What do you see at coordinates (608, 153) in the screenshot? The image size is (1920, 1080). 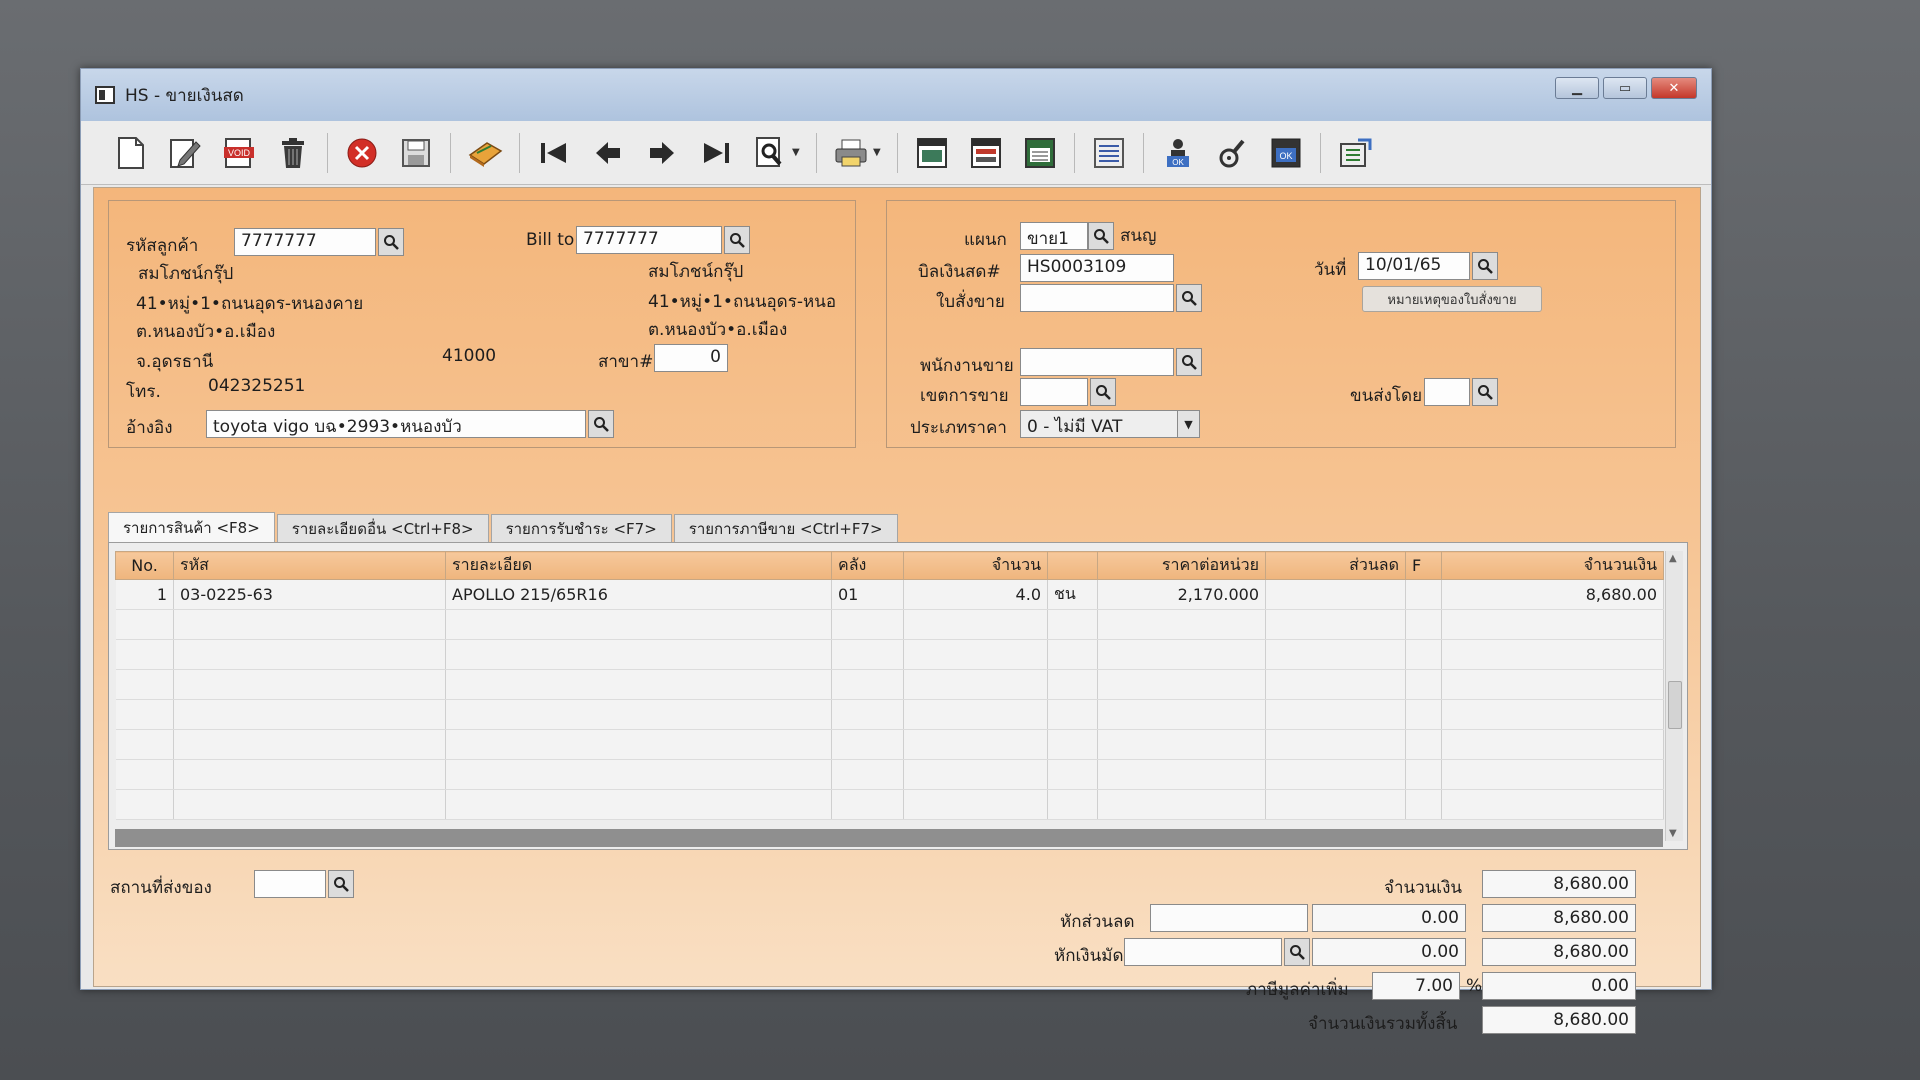 I see `prev-record-icon` at bounding box center [608, 153].